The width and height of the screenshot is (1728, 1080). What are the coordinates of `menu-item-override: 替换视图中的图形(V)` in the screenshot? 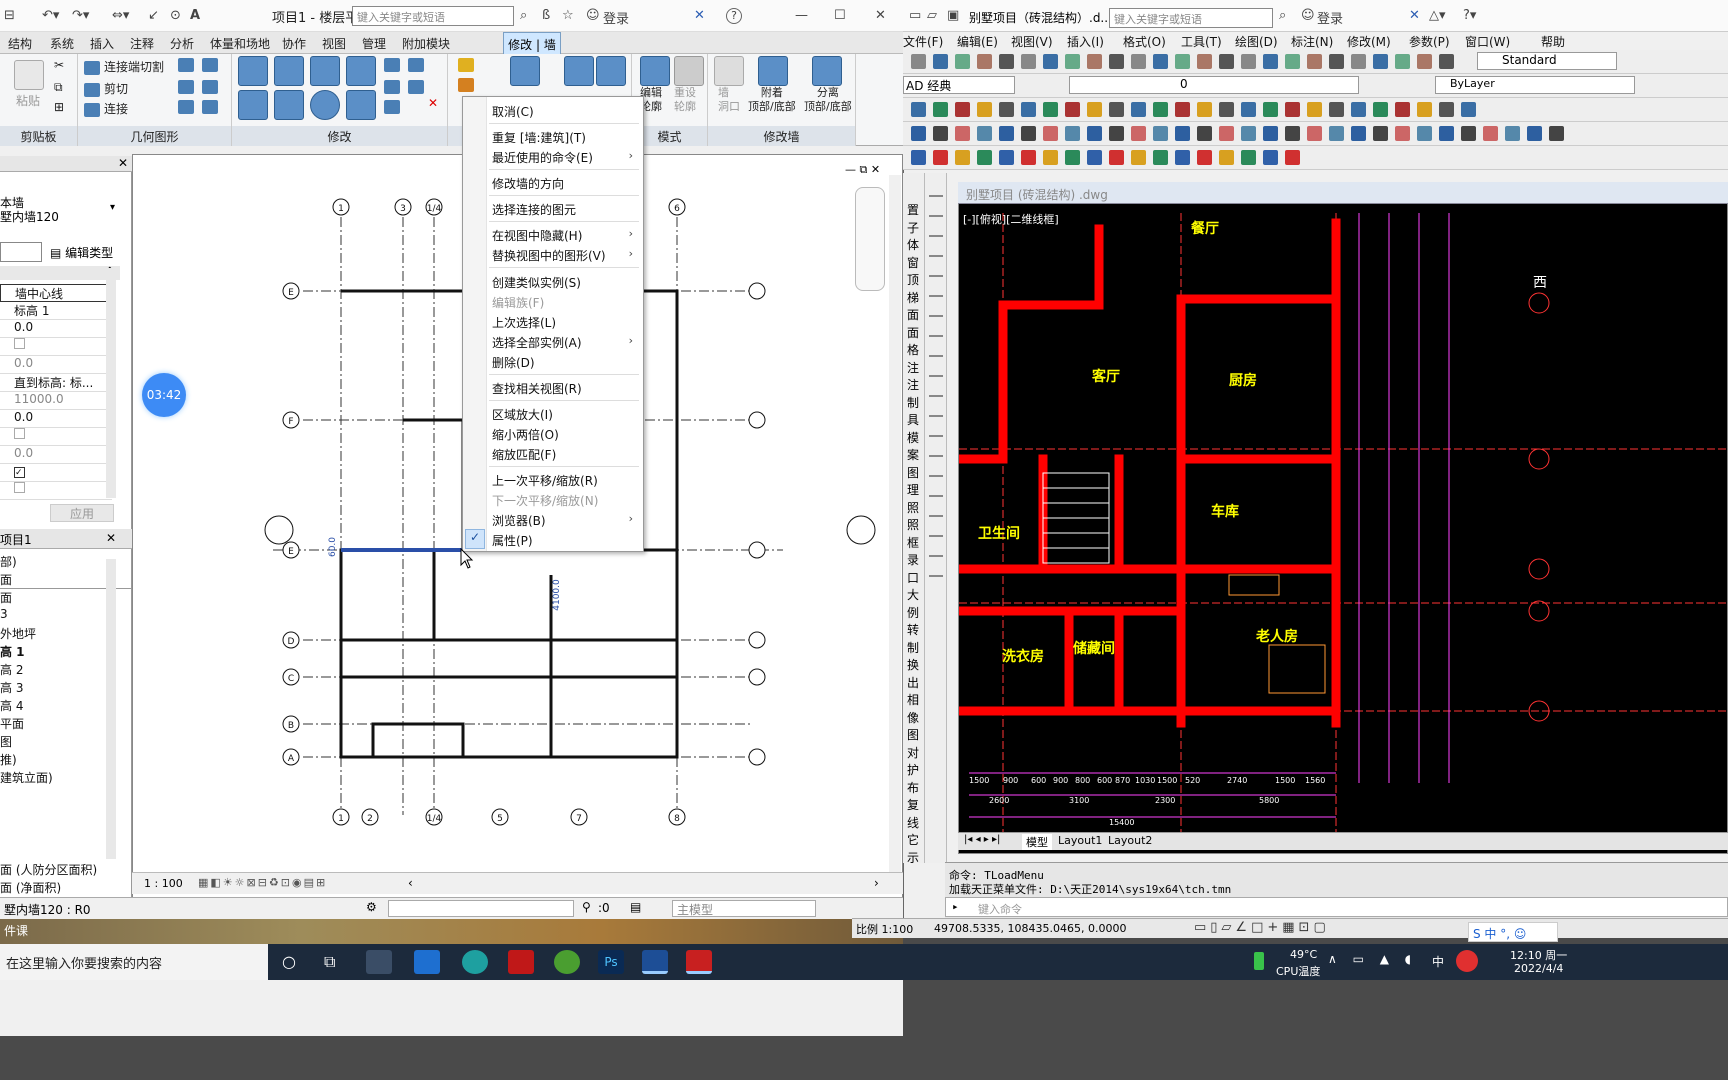 It's located at (549, 255).